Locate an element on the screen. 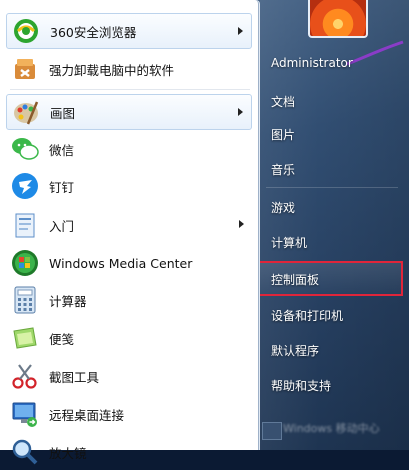 This screenshot has width=409, height=470. program-item-calculator: 计算器 is located at coordinates (129, 300).